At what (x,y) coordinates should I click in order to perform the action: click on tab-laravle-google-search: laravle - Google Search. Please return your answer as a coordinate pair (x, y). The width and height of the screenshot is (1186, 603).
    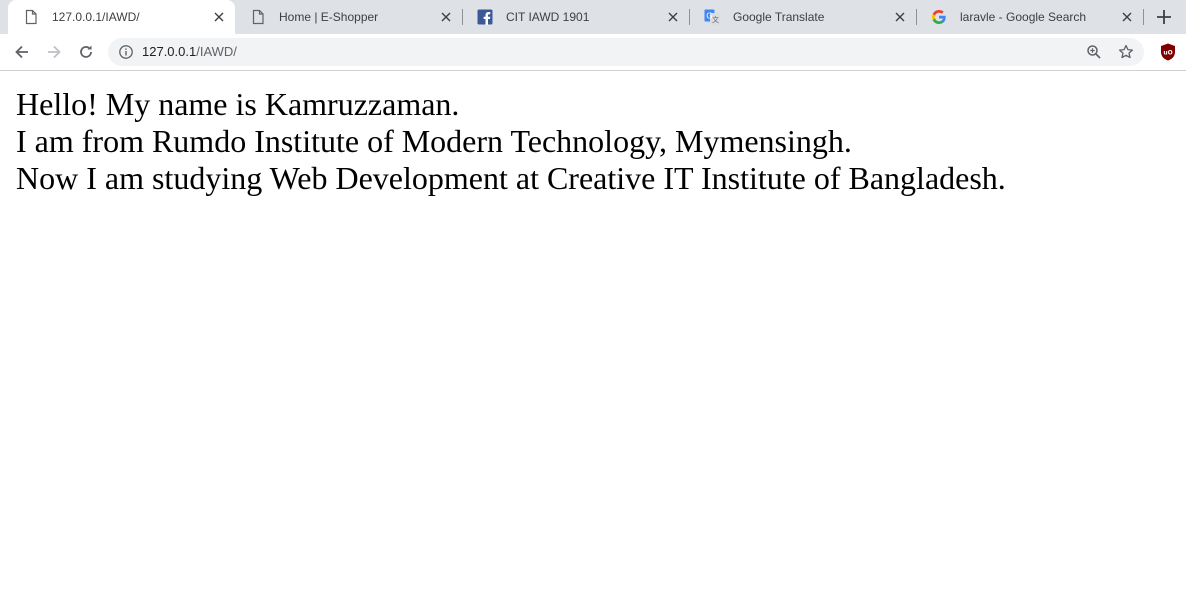
    Looking at the image, I should click on (1030, 17).